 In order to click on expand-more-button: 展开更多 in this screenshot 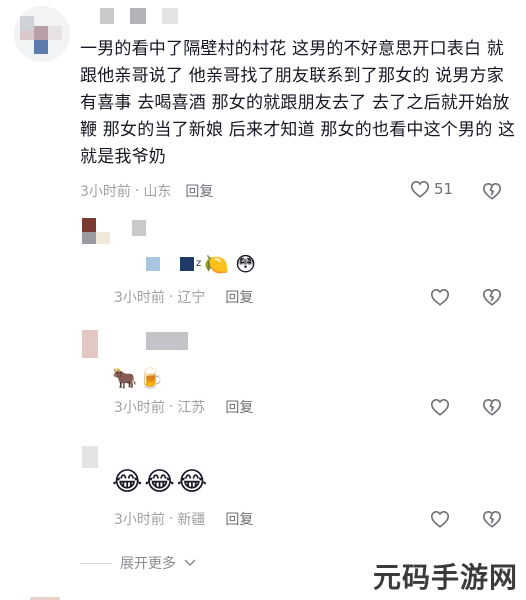, I will do `click(138, 563)`.